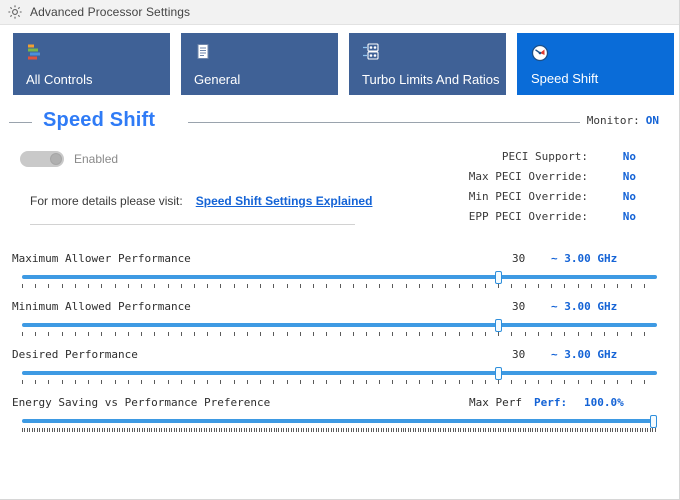 Image resolution: width=680 pixels, height=500 pixels. Describe the element at coordinates (371, 51) in the screenshot. I see `numeric-grid-icon` at that location.